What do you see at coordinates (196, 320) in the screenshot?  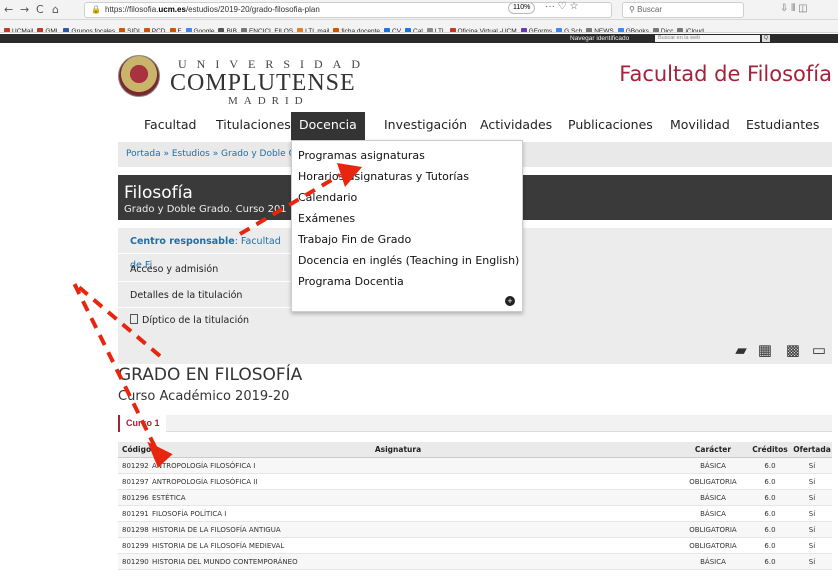 I see `diptico-label: Díptico de la titulación` at bounding box center [196, 320].